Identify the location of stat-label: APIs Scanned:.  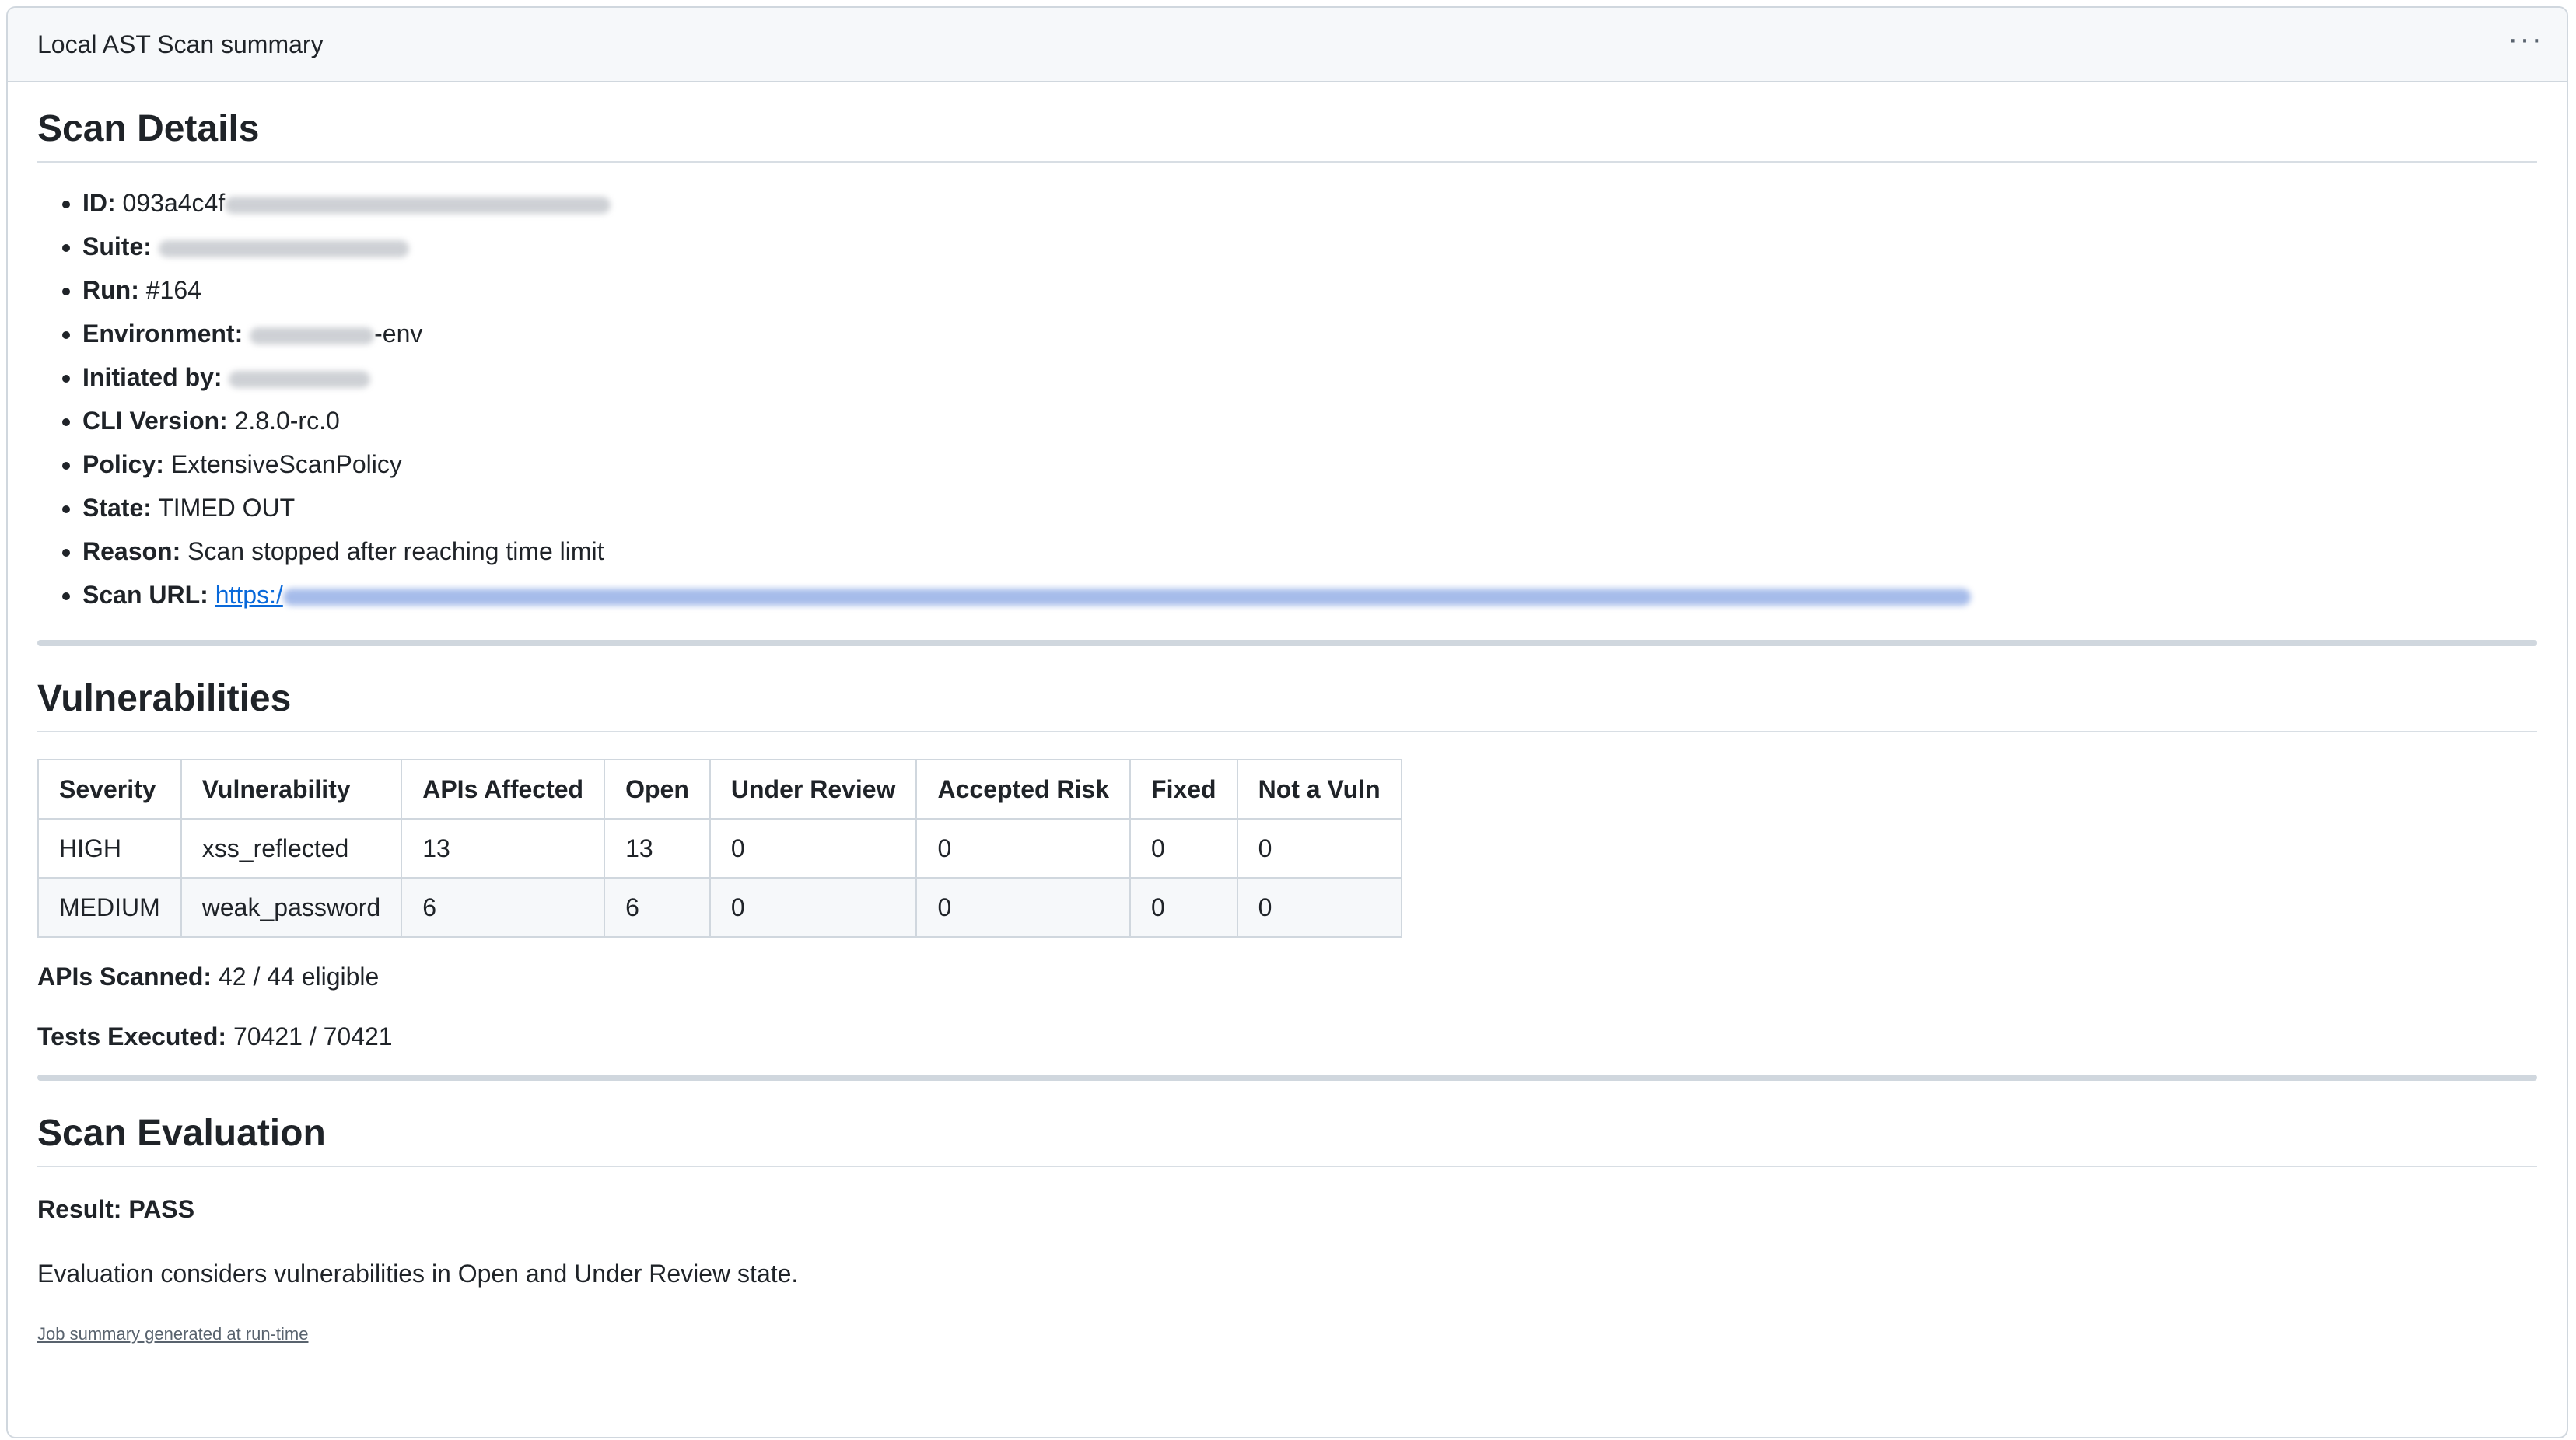
(125, 977).